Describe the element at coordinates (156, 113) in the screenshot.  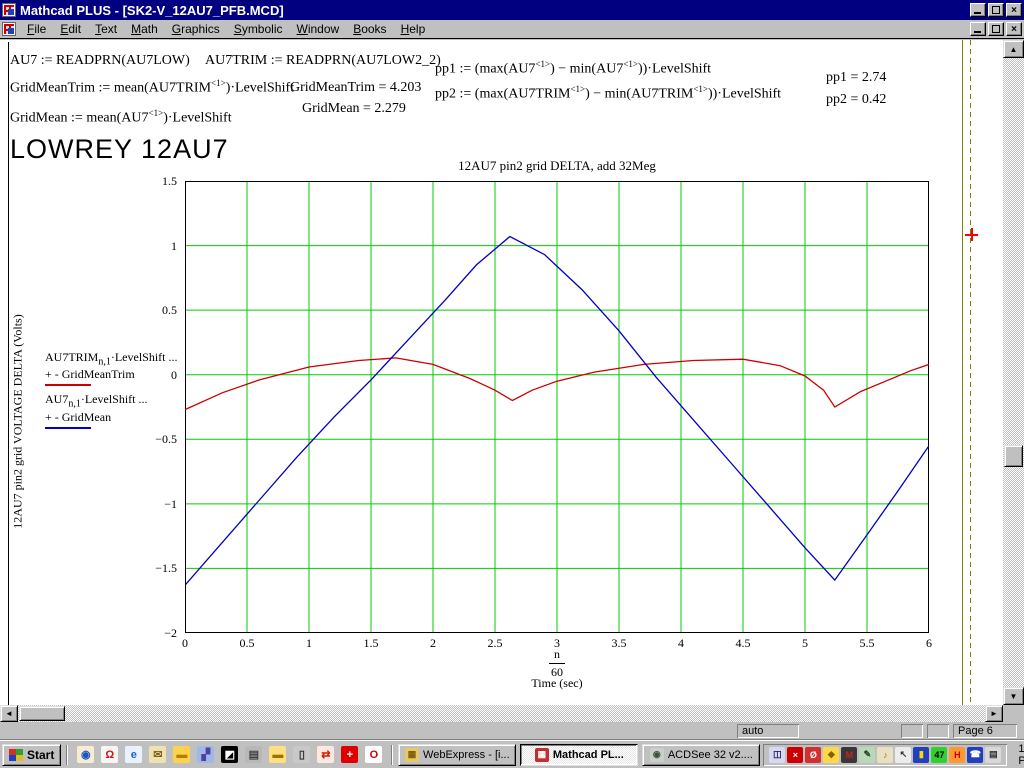
I see `superscript: <1>` at that location.